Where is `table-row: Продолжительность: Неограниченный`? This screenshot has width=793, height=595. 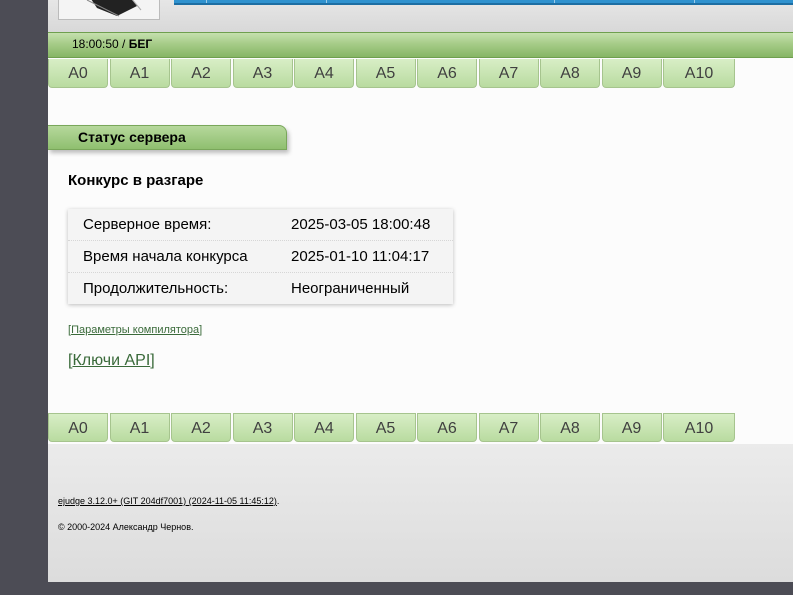 table-row: Продолжительность: Неограниченный is located at coordinates (260, 289).